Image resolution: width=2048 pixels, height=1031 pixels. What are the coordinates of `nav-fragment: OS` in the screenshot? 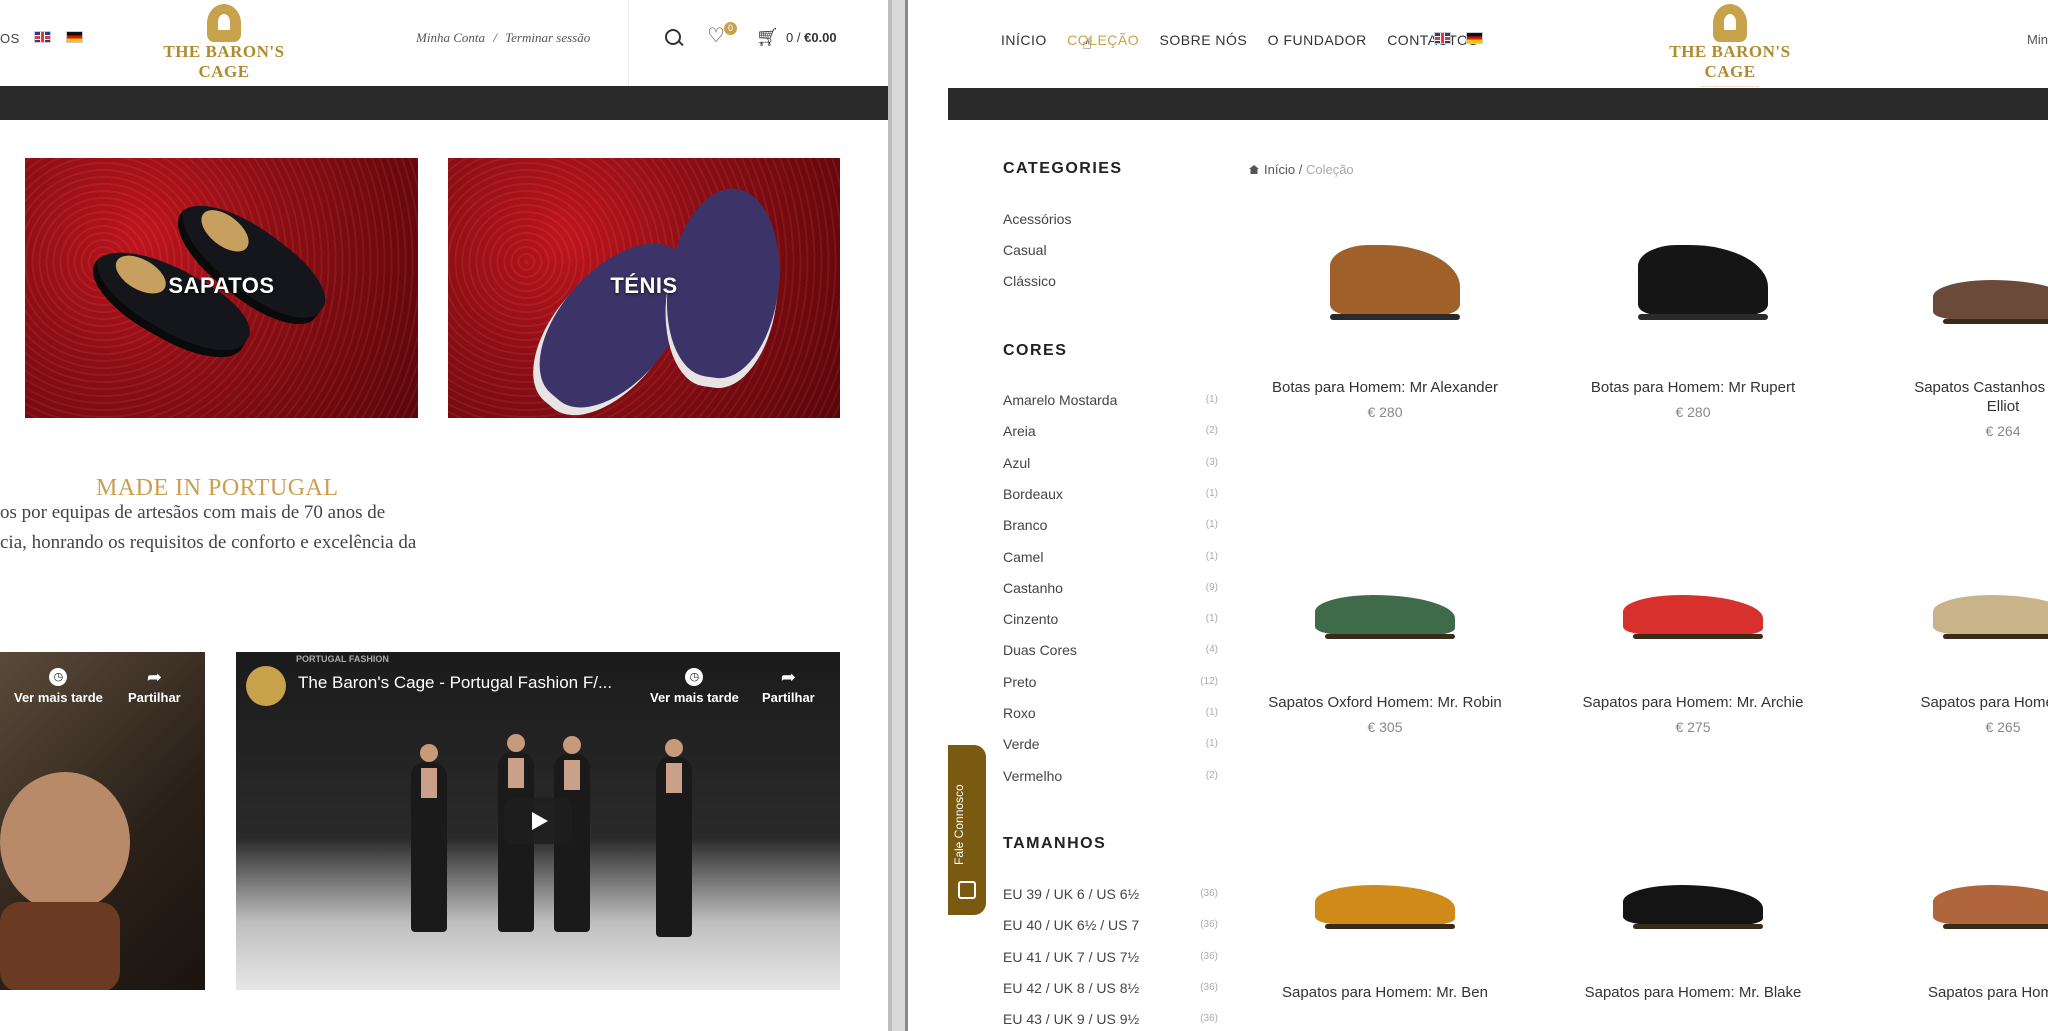 It's located at (10, 38).